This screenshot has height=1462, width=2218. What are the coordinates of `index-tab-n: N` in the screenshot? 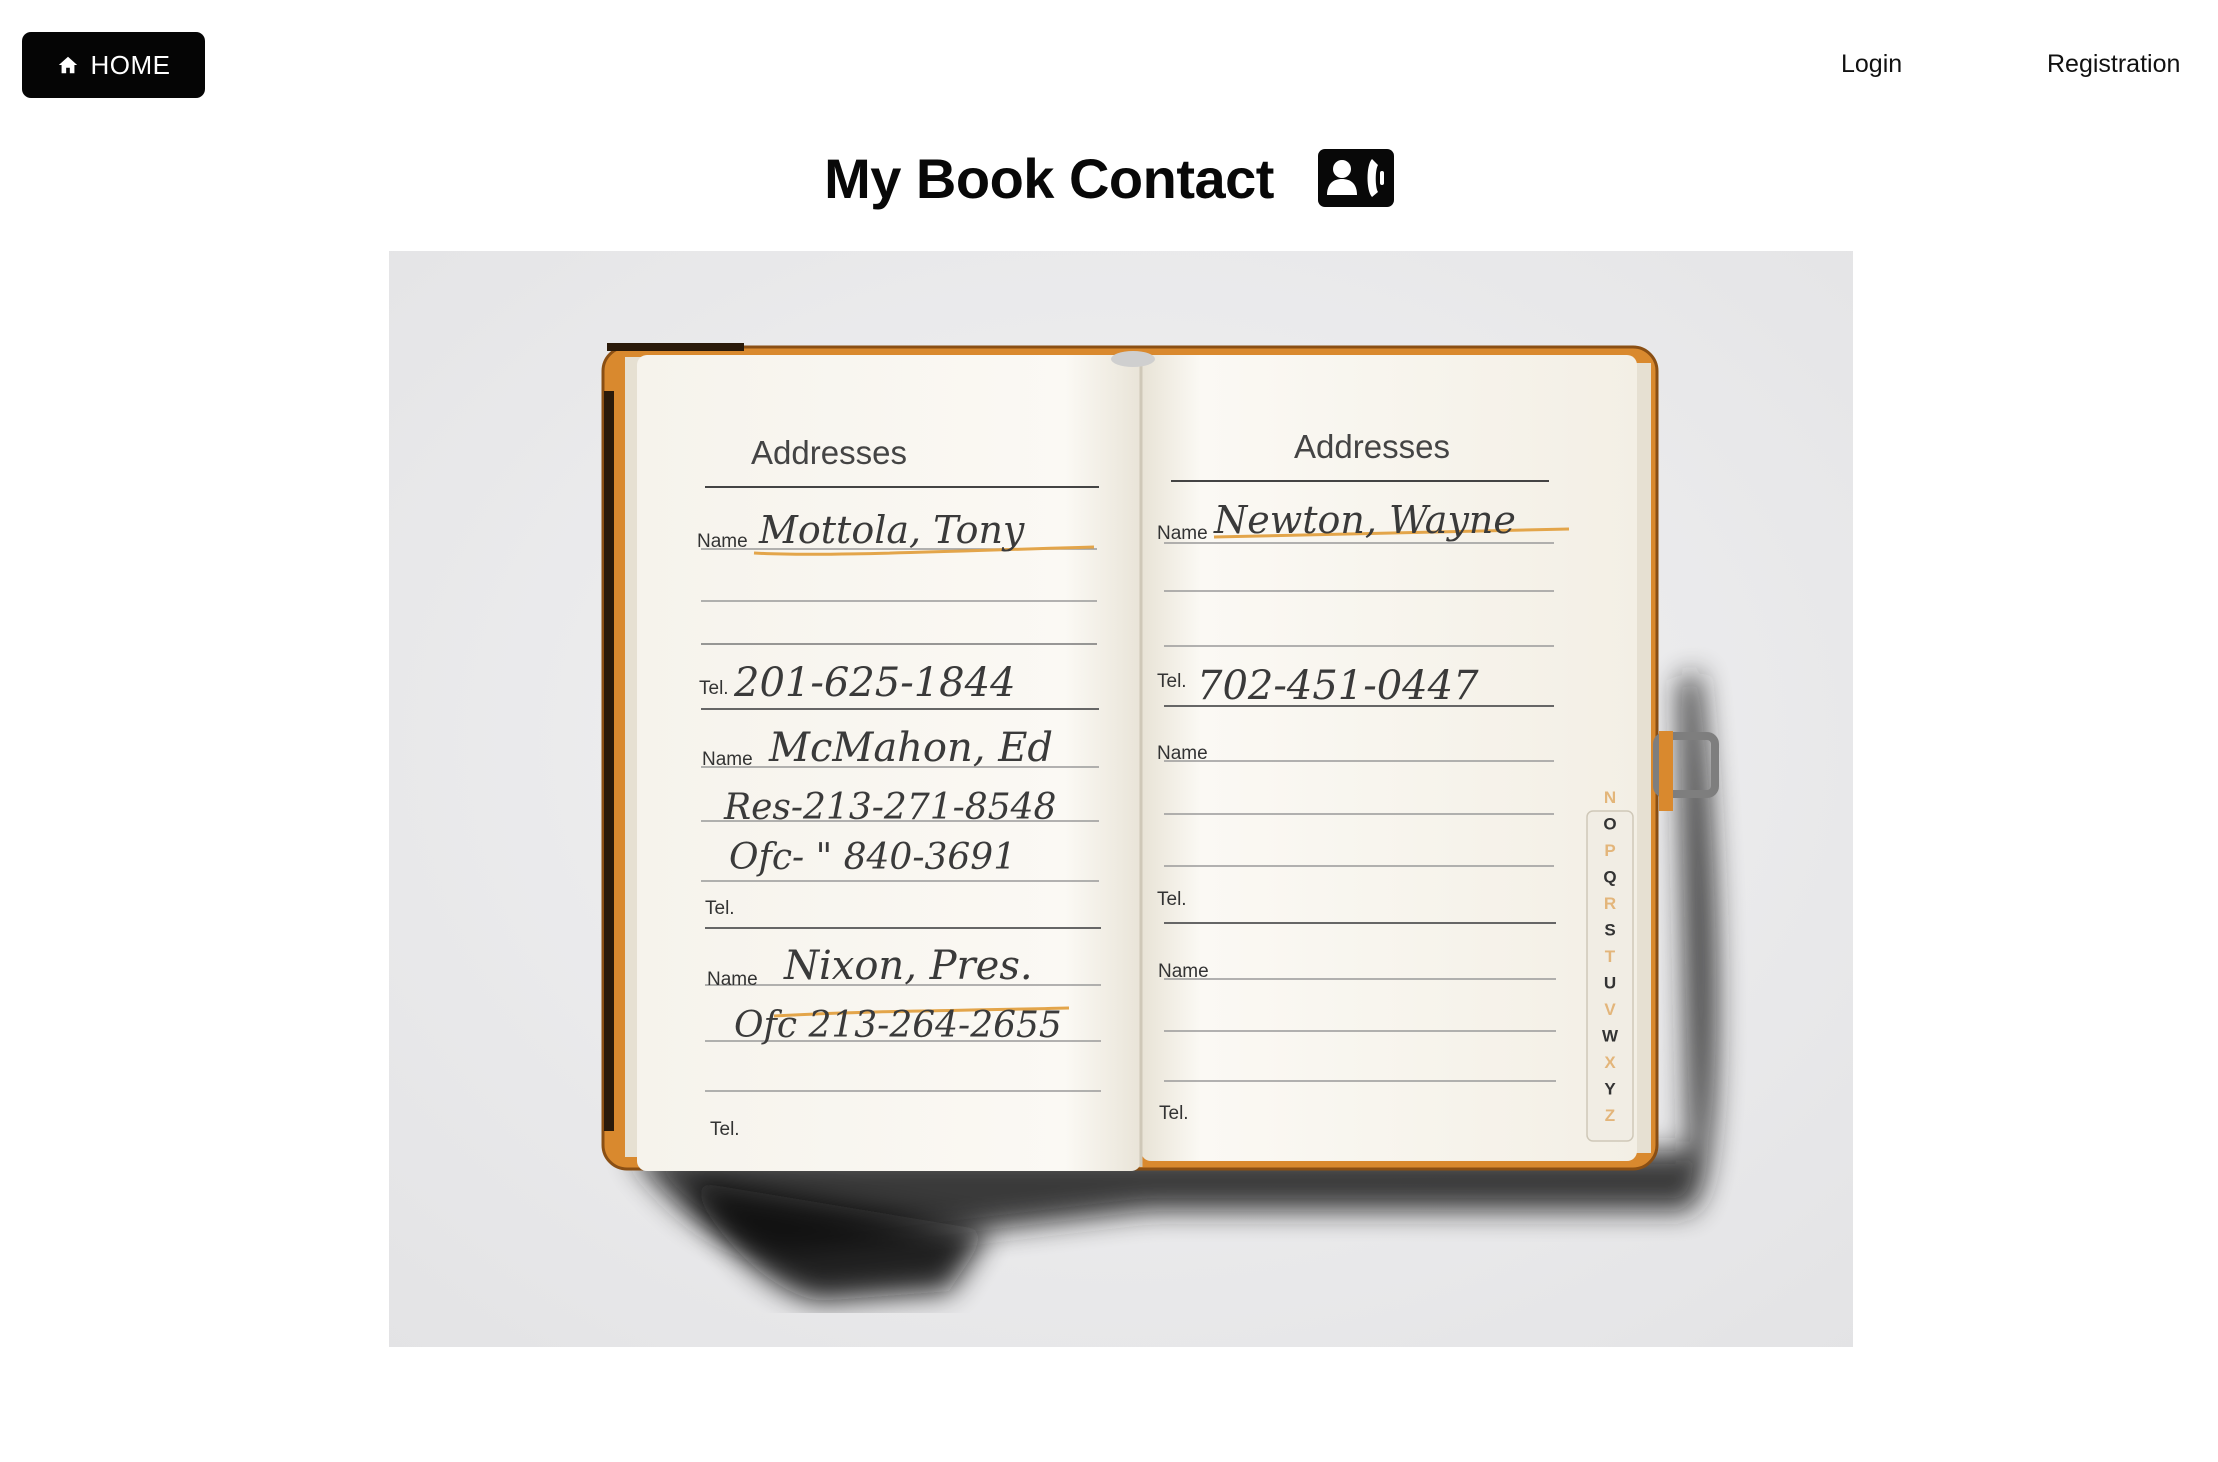 It's located at (1610, 797).